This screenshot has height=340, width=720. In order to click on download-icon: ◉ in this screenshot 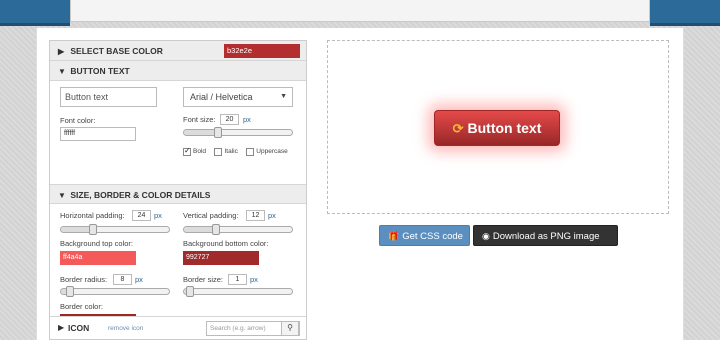, I will do `click(486, 236)`.